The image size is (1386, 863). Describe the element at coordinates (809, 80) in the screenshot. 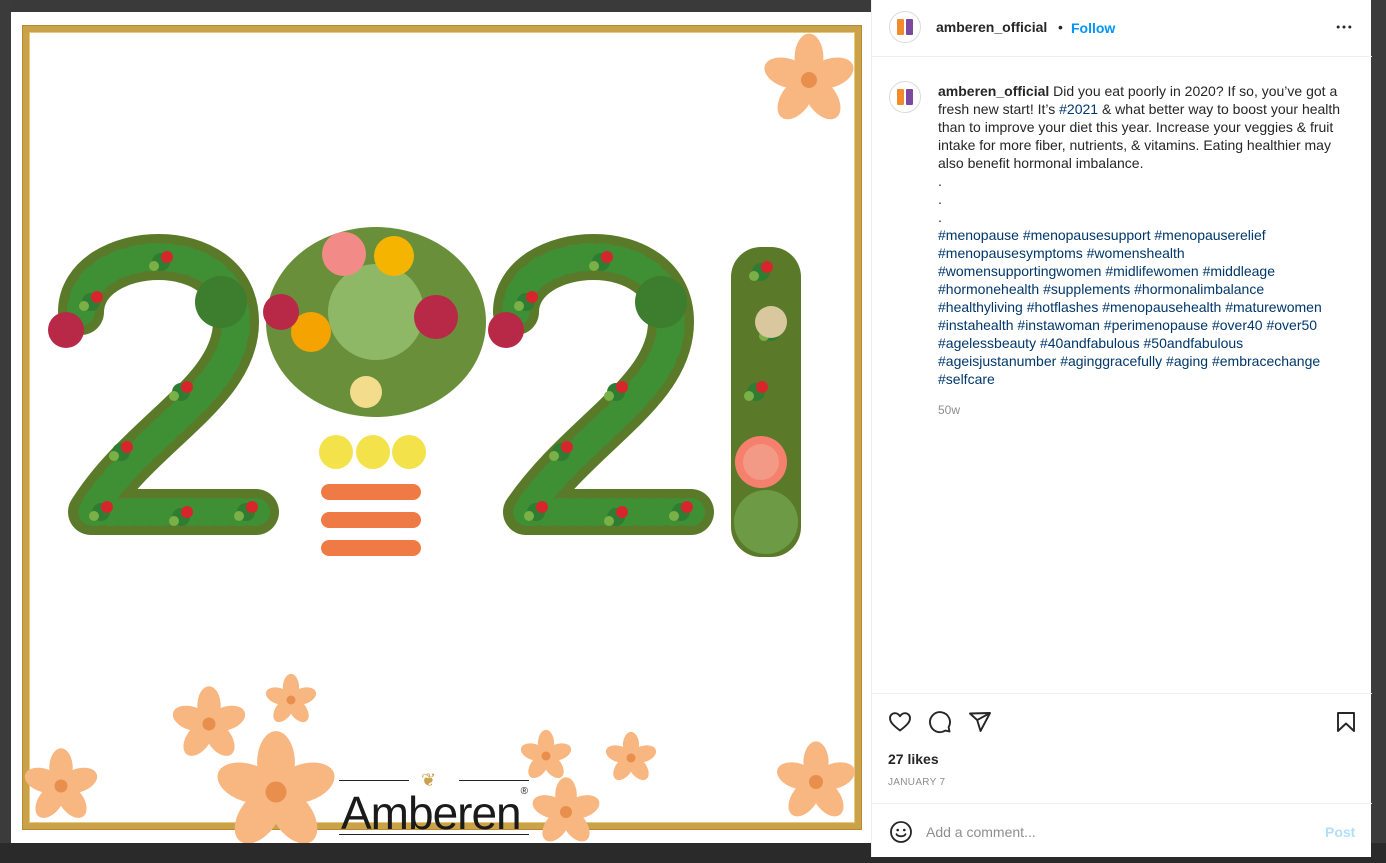

I see `flower-decoration-top-right` at that location.